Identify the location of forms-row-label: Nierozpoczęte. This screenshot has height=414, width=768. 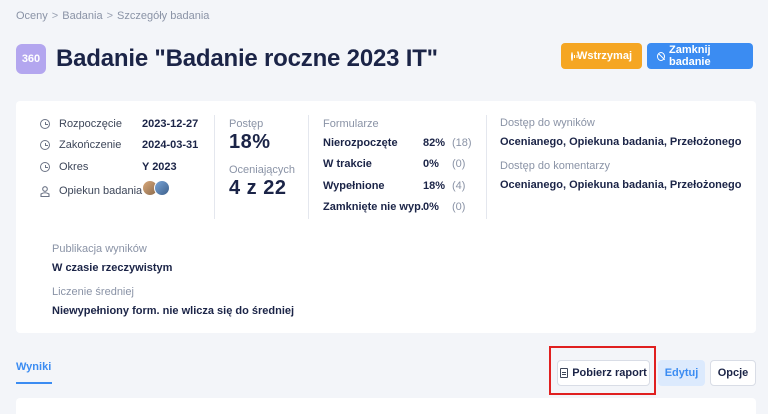
(360, 143).